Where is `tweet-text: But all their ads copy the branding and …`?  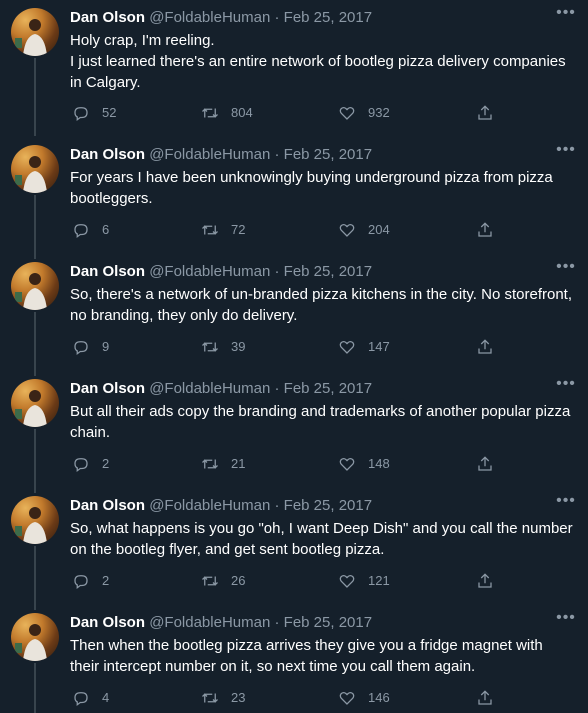 tweet-text: But all their ads copy the branding and … is located at coordinates (322, 422).